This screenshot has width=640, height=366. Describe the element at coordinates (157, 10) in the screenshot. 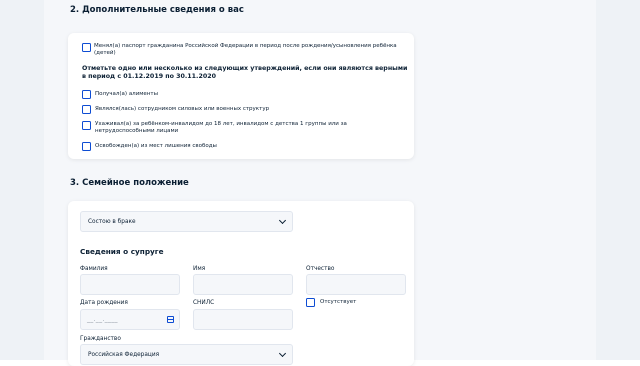

I see `section-2-title: 2. Дополнительные сведения о вас` at that location.